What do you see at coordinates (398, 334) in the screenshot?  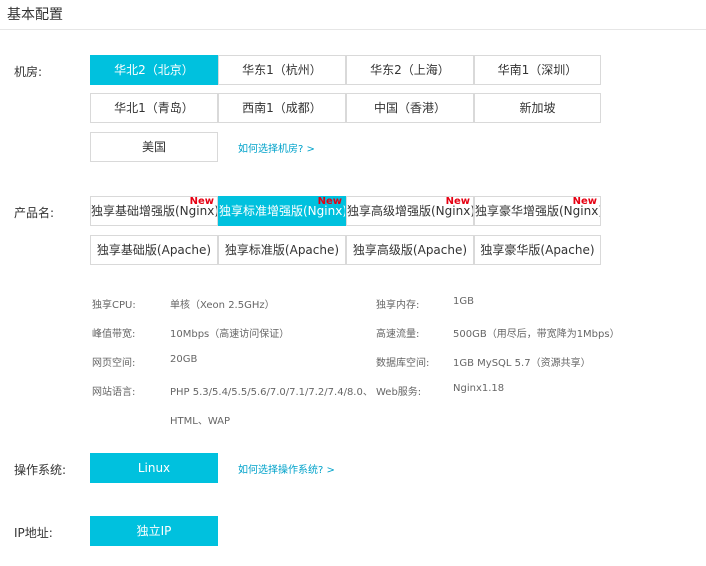 I see `spec-traffic-label: 高速流量:` at bounding box center [398, 334].